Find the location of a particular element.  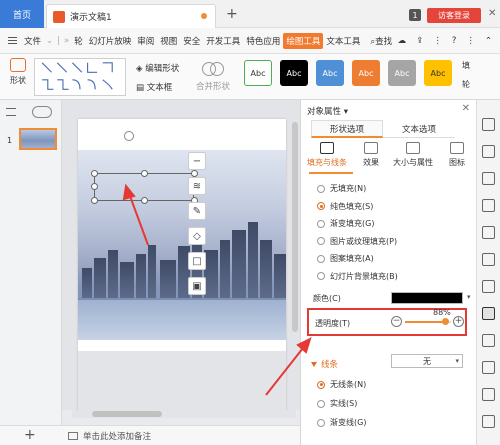

panel-title: 对象属性 ▾ is located at coordinates (327, 111).